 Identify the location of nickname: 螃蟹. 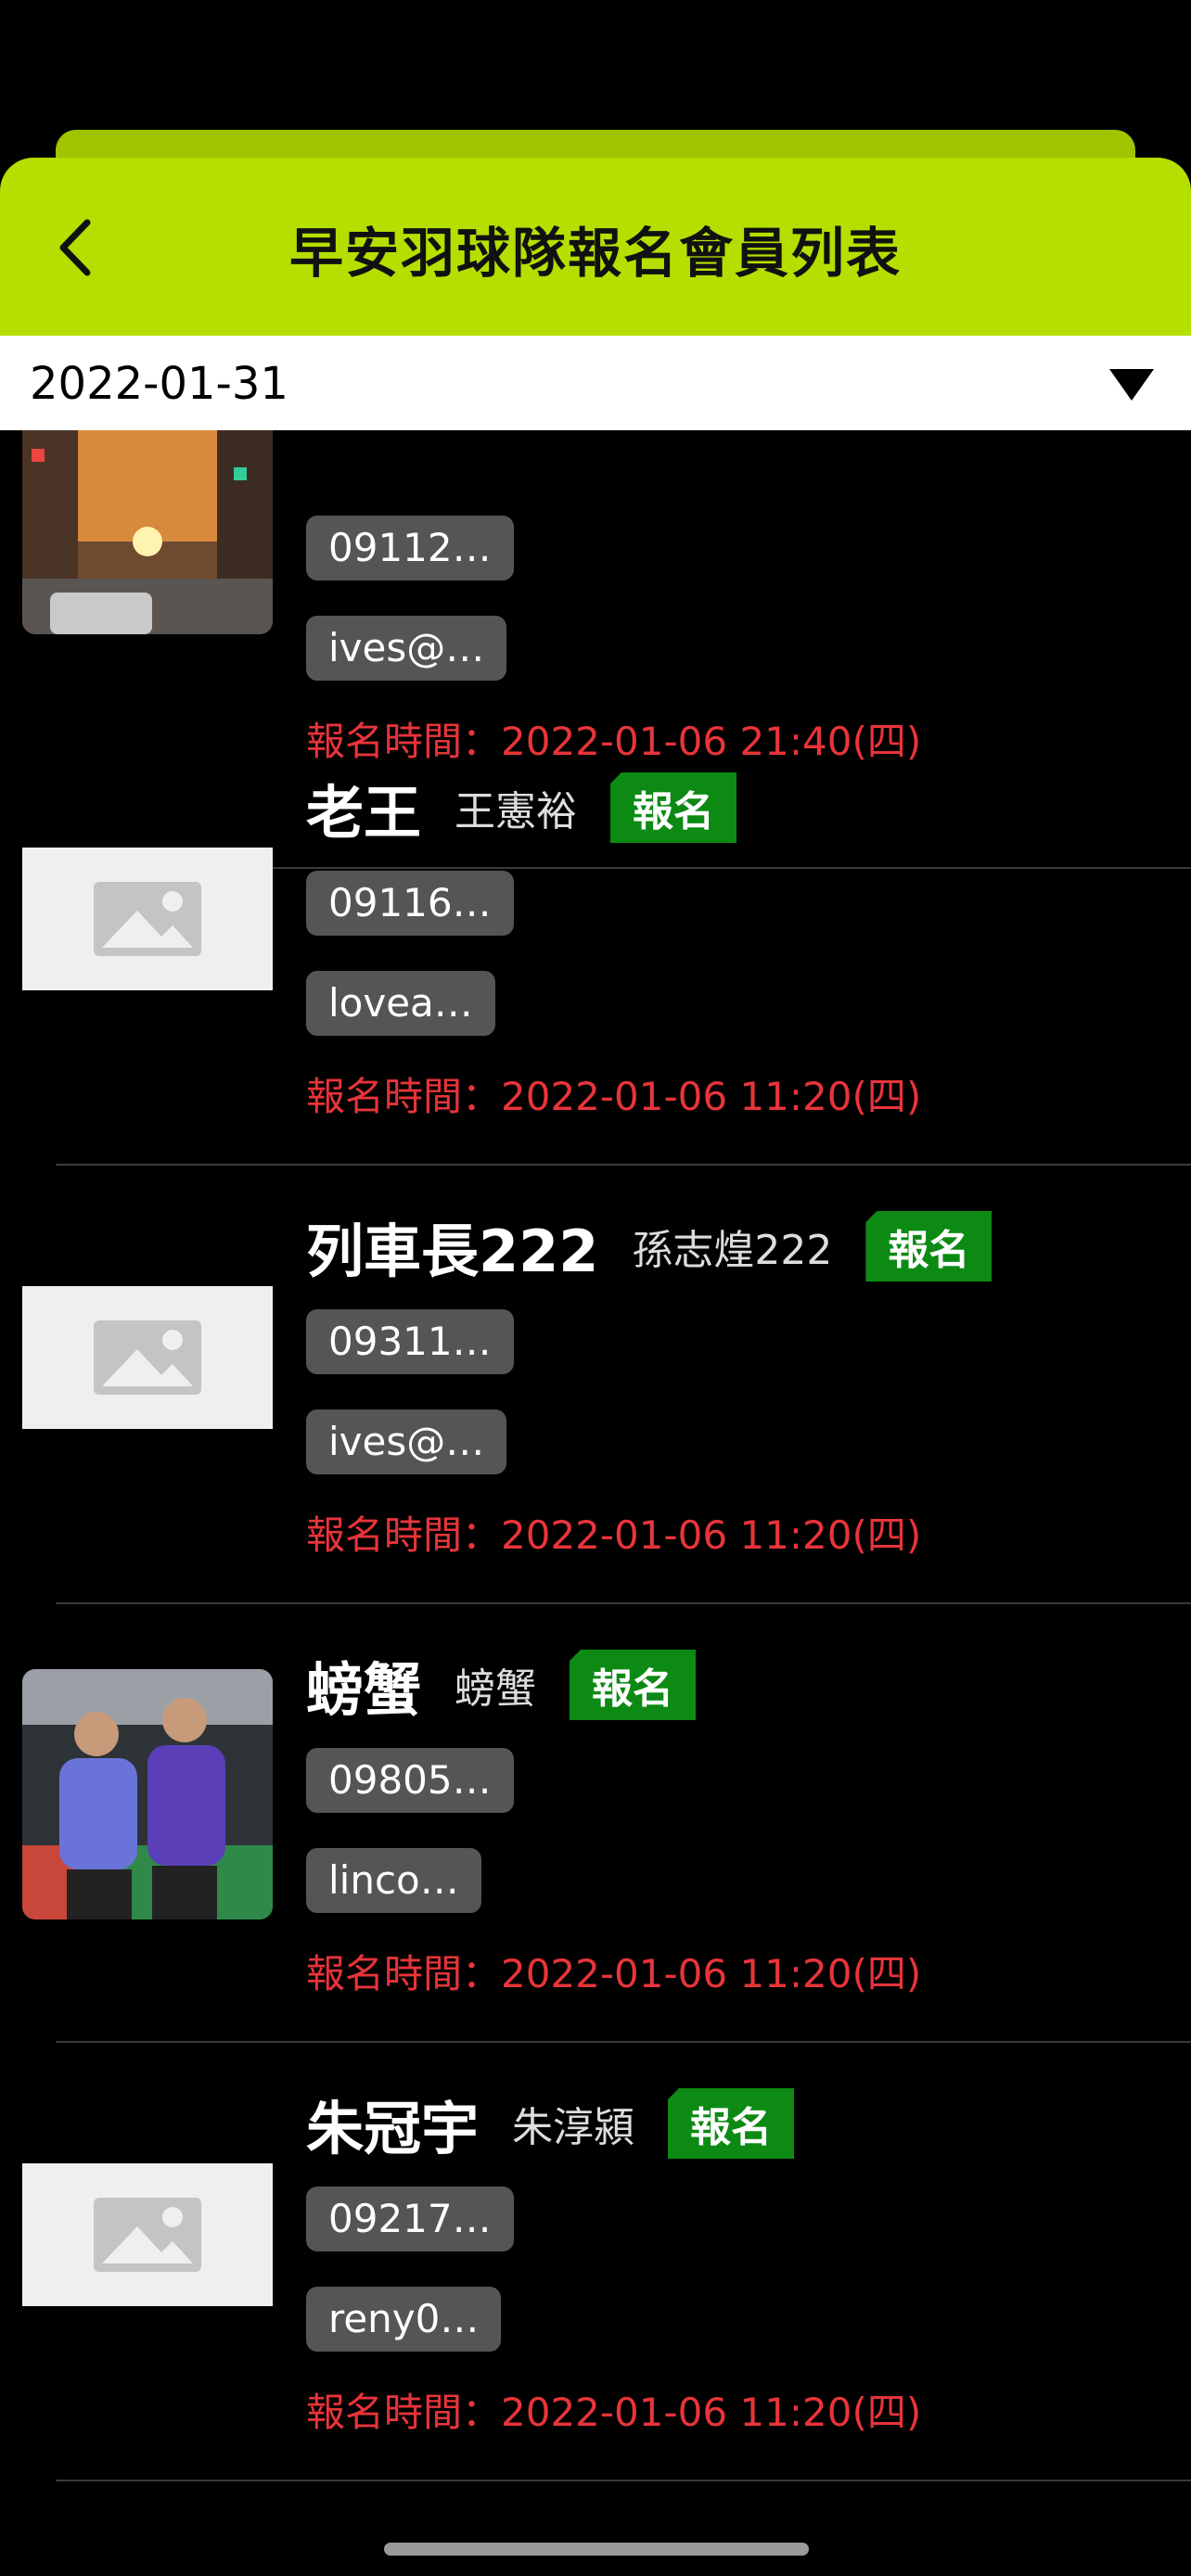
(364, 1690).